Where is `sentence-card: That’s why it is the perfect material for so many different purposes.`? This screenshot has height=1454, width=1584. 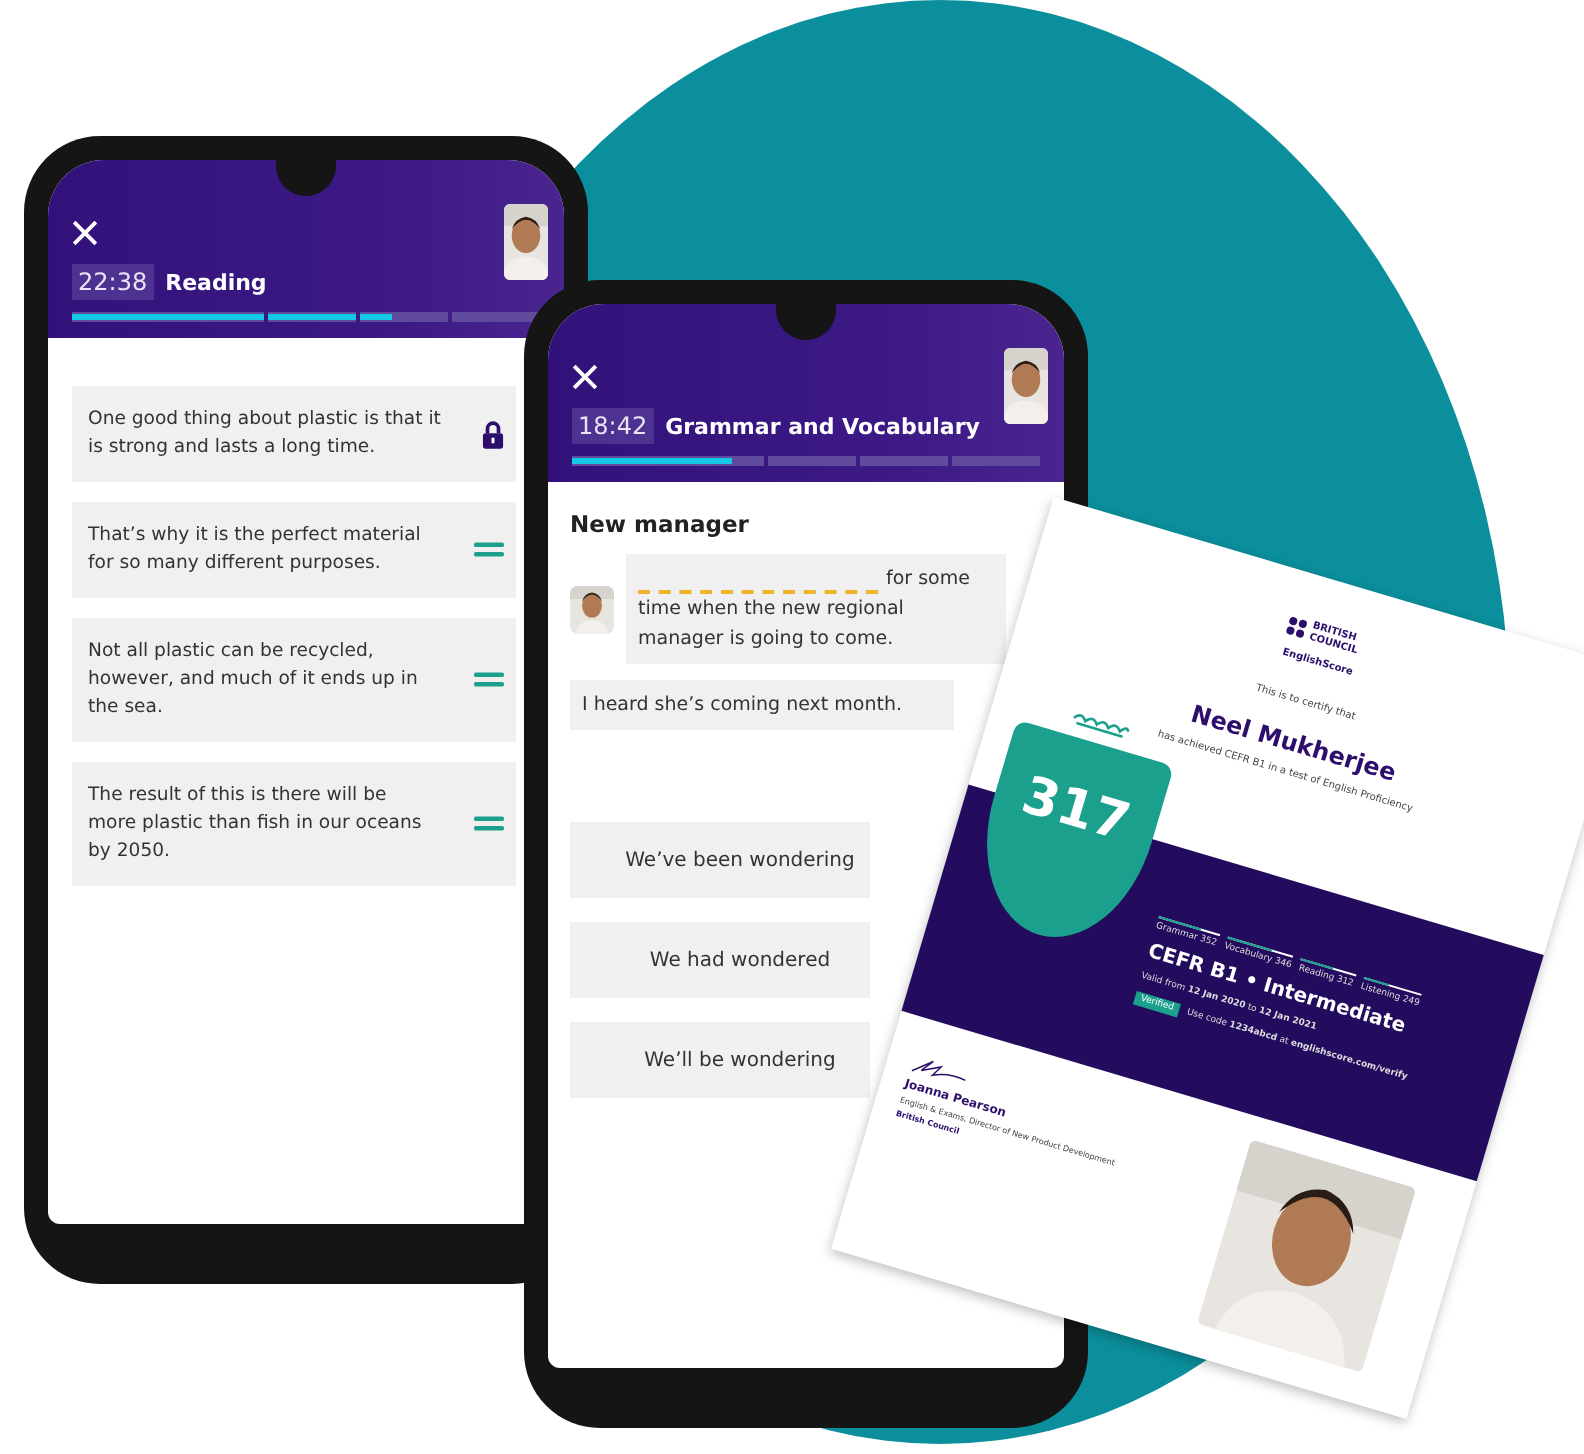 sentence-card: That’s why it is the perfect material for so many different purposes. is located at coordinates (294, 550).